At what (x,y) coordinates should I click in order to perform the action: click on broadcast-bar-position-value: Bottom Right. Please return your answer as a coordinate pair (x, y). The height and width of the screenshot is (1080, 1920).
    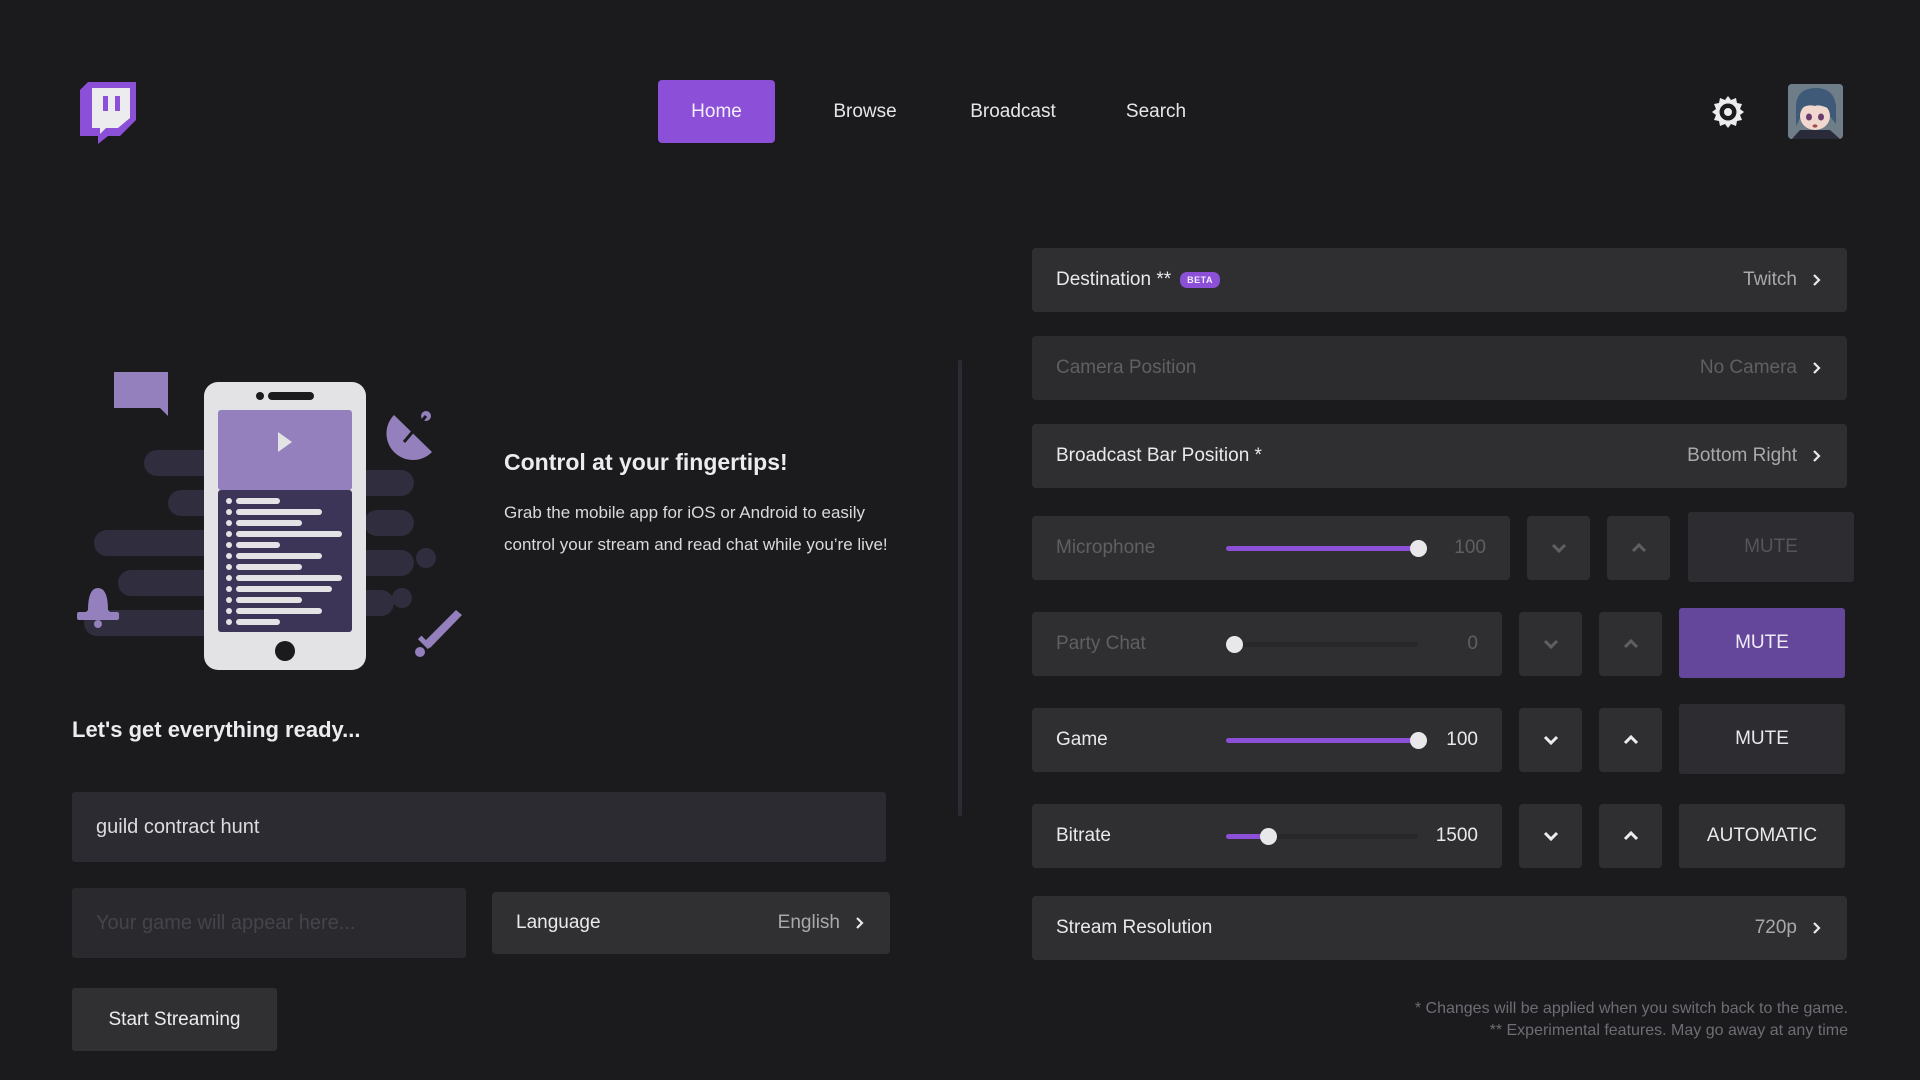
    Looking at the image, I should click on (1742, 455).